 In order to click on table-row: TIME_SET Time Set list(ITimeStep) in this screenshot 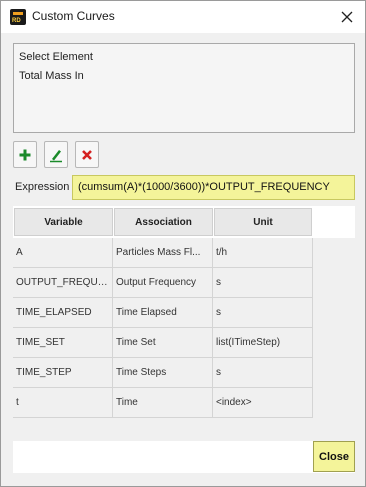, I will do `click(163, 343)`.